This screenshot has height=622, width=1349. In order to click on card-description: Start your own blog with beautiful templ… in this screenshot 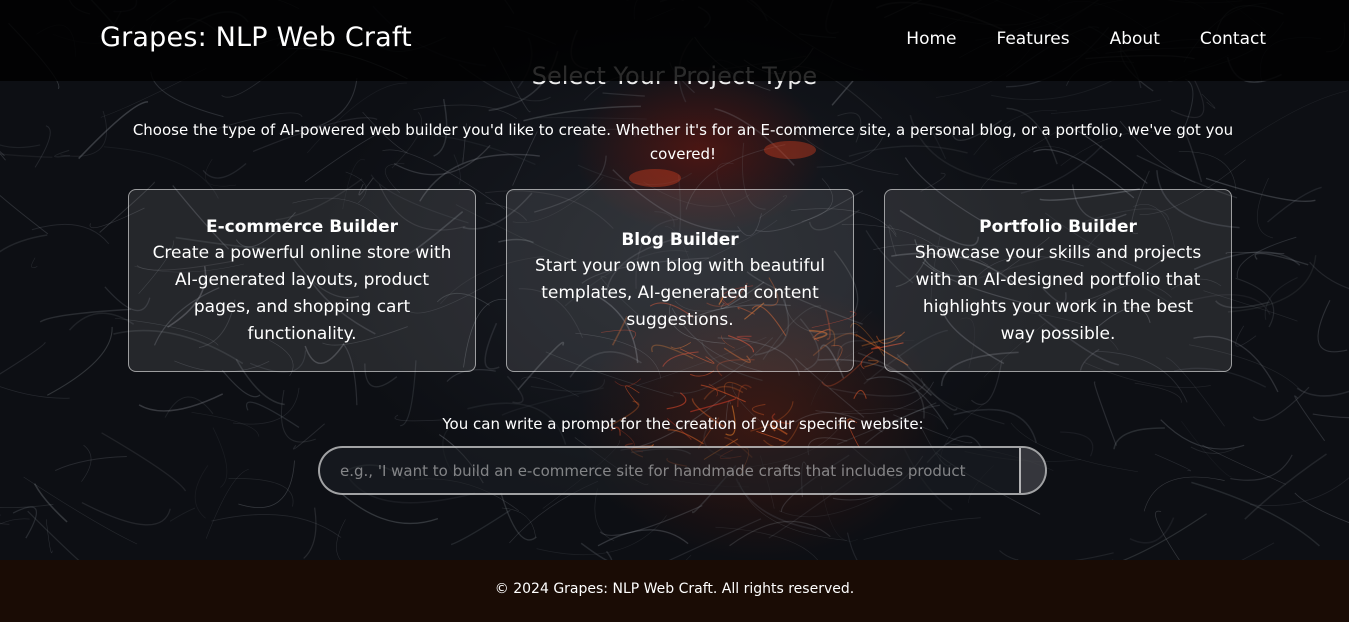, I will do `click(680, 293)`.